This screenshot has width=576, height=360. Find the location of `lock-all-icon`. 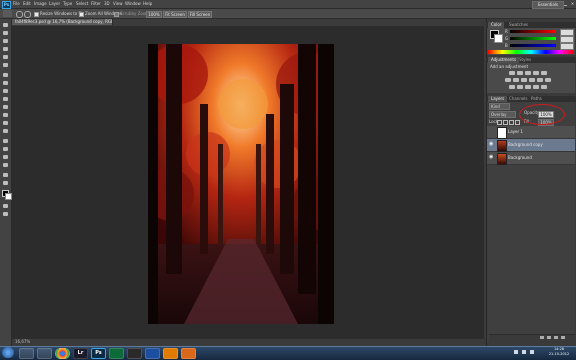

lock-all-icon is located at coordinates (517, 122).